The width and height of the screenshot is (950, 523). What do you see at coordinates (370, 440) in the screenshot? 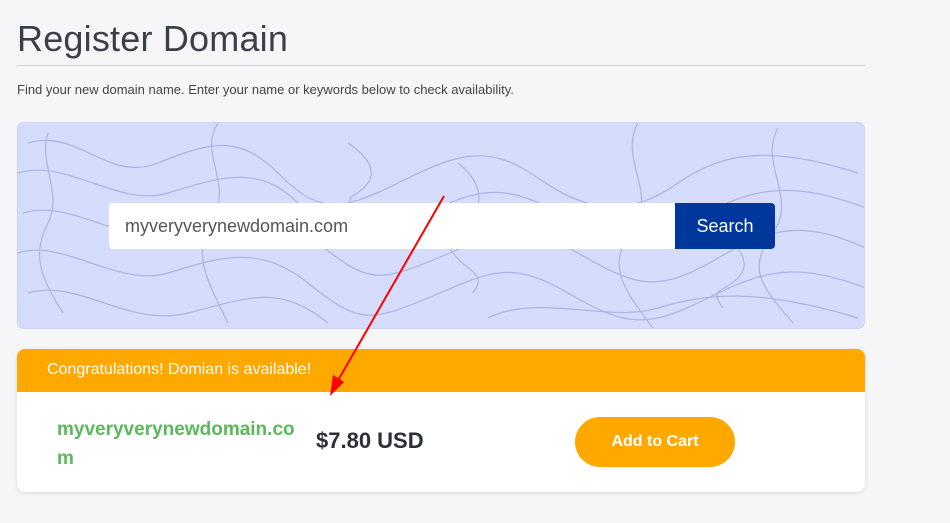
I see `domain-price: $7.80 USD` at bounding box center [370, 440].